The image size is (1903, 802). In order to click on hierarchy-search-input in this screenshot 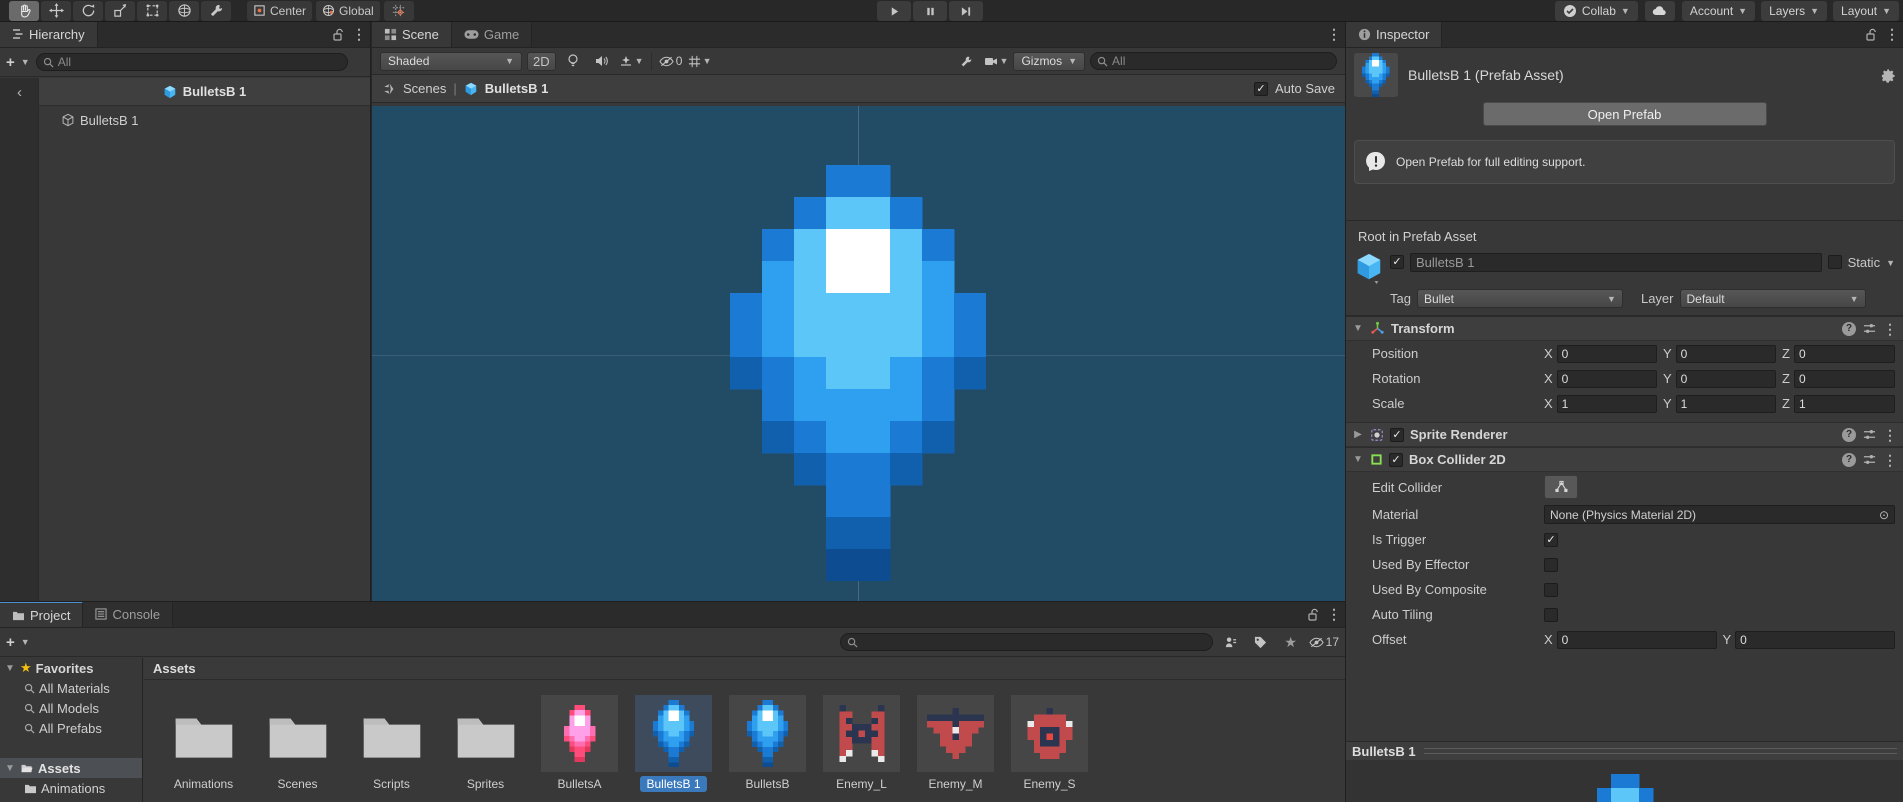, I will do `click(199, 62)`.